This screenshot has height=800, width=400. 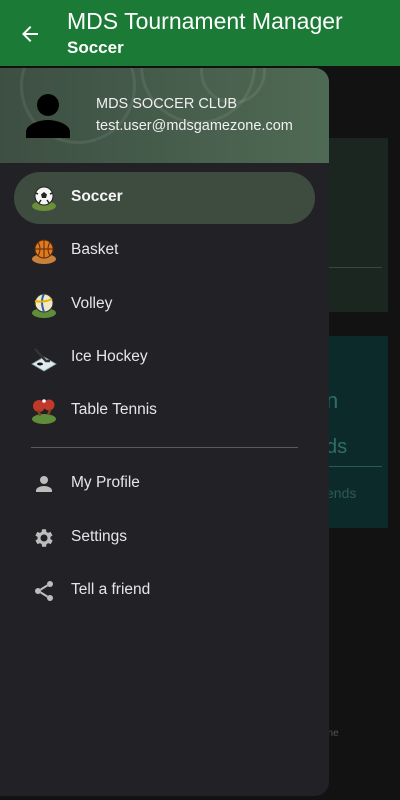 What do you see at coordinates (44, 360) in the screenshot?
I see `ice-hockey-icon` at bounding box center [44, 360].